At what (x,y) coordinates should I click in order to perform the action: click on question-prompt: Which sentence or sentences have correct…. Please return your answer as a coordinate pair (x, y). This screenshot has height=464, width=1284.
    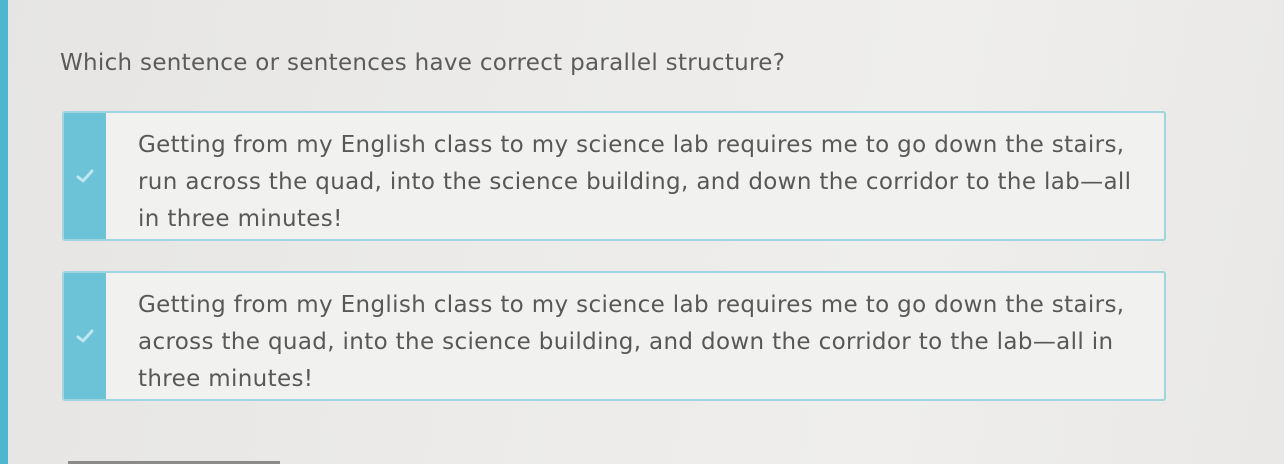
    Looking at the image, I should click on (423, 63).